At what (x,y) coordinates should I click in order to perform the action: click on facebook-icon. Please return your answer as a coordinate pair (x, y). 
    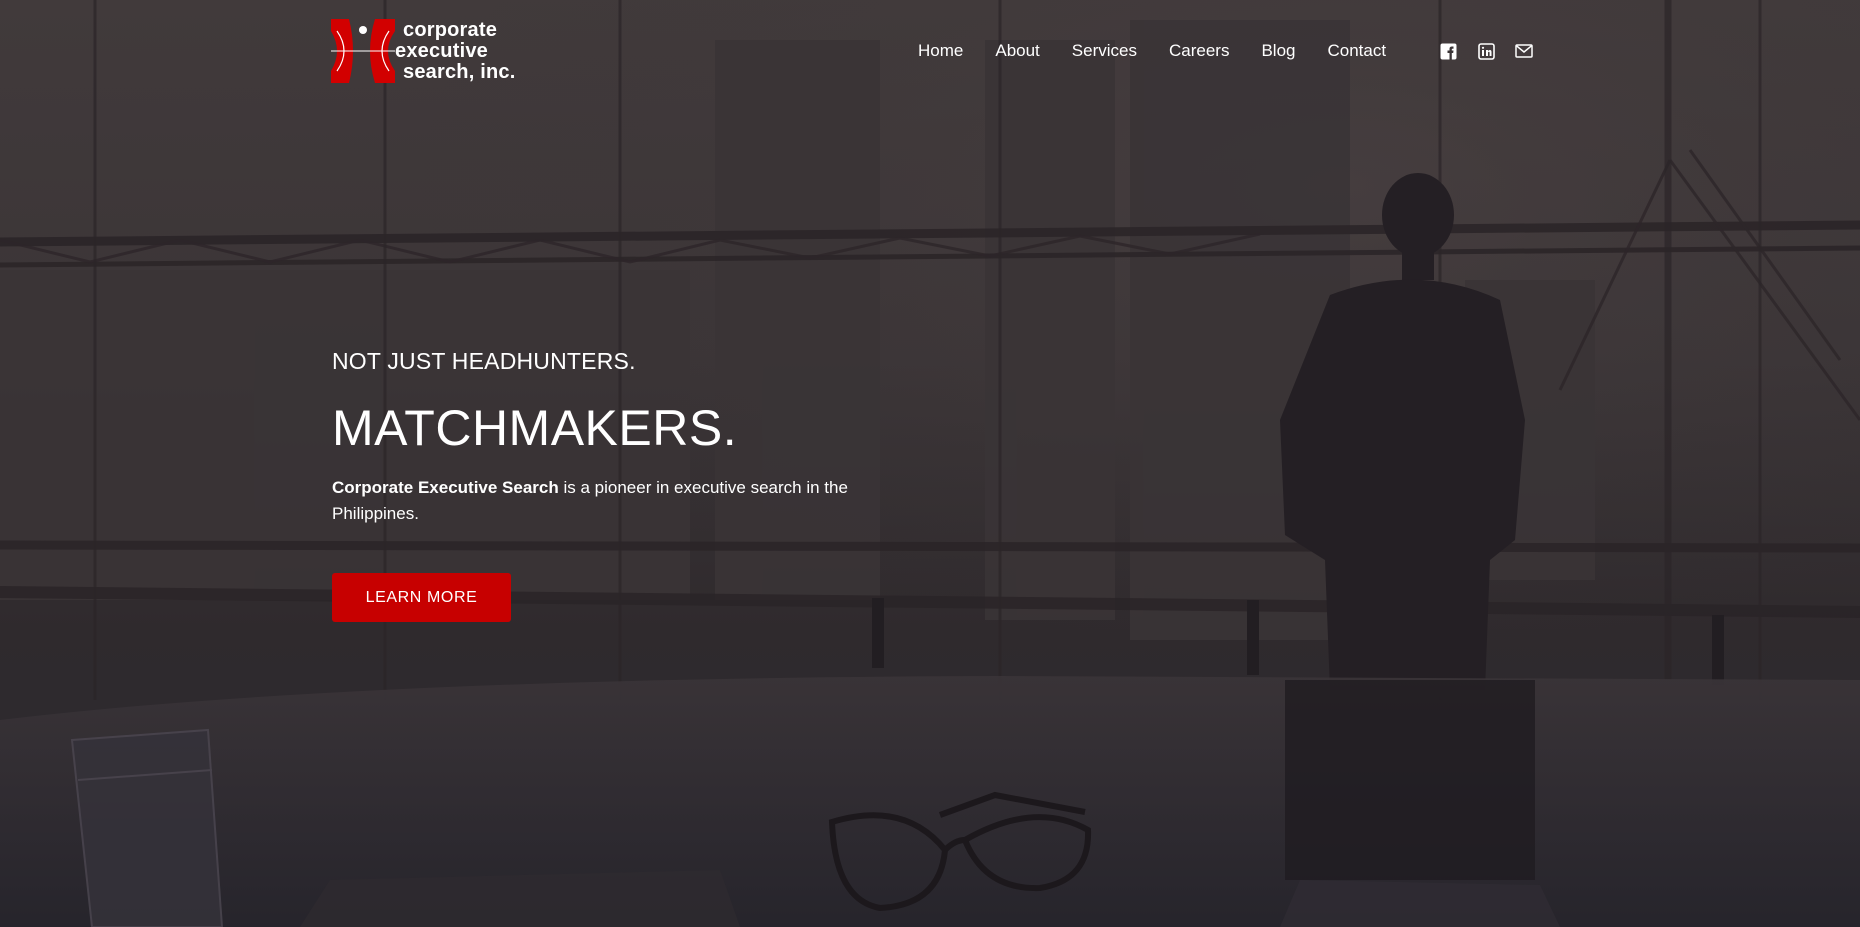
    Looking at the image, I should click on (1448, 51).